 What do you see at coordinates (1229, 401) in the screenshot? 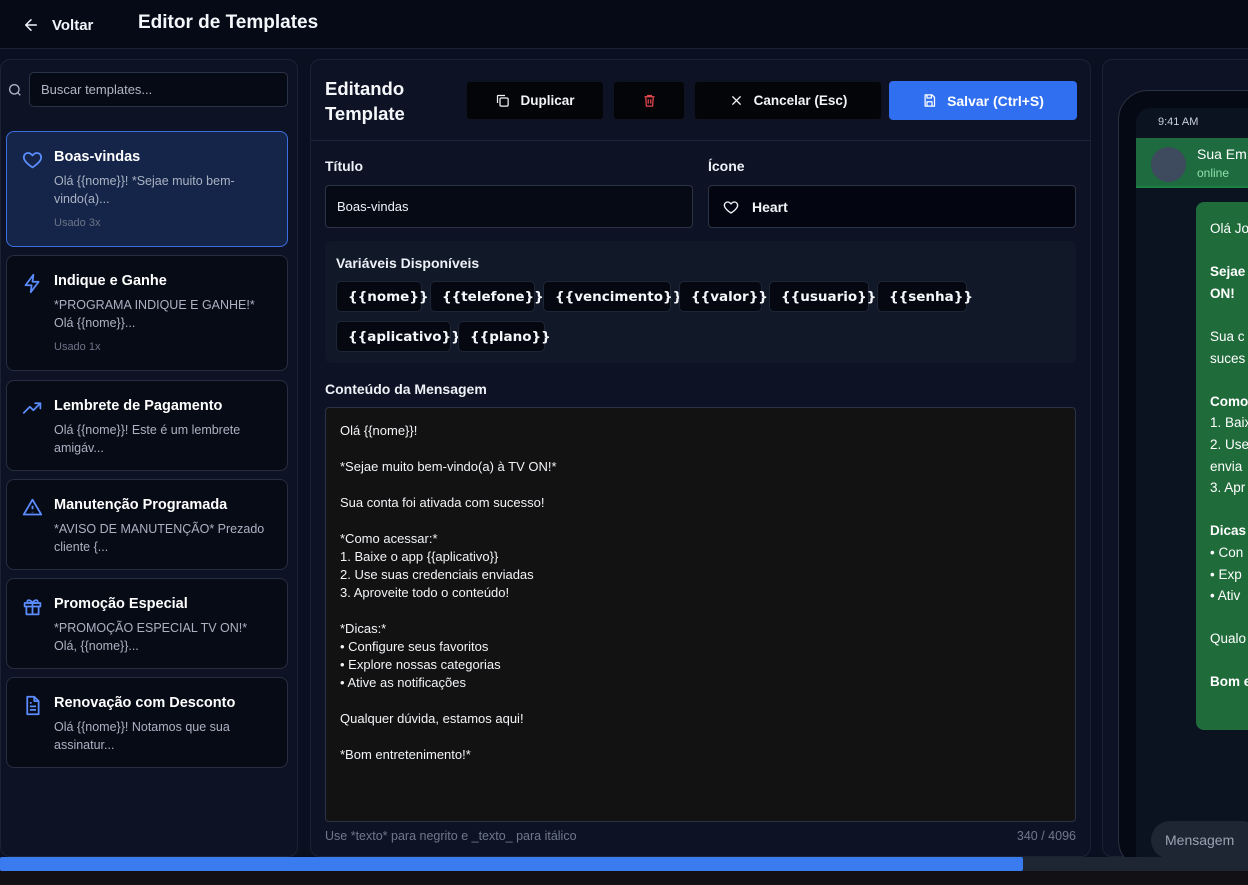
I see `bubble-line: Como` at bounding box center [1229, 401].